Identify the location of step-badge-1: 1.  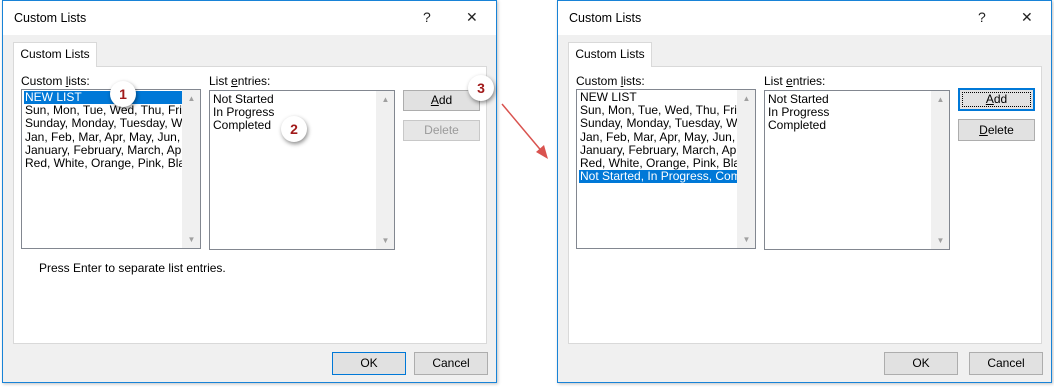
(123, 94).